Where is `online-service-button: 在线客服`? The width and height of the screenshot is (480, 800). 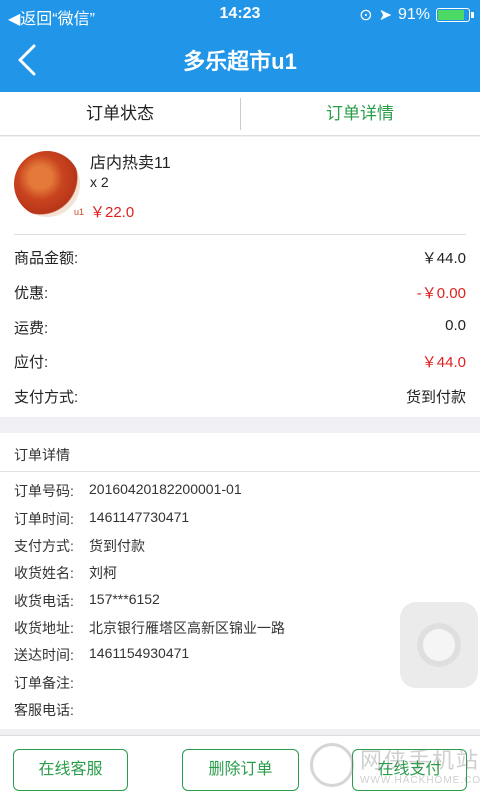
online-service-button: 在线客服 is located at coordinates (70, 770).